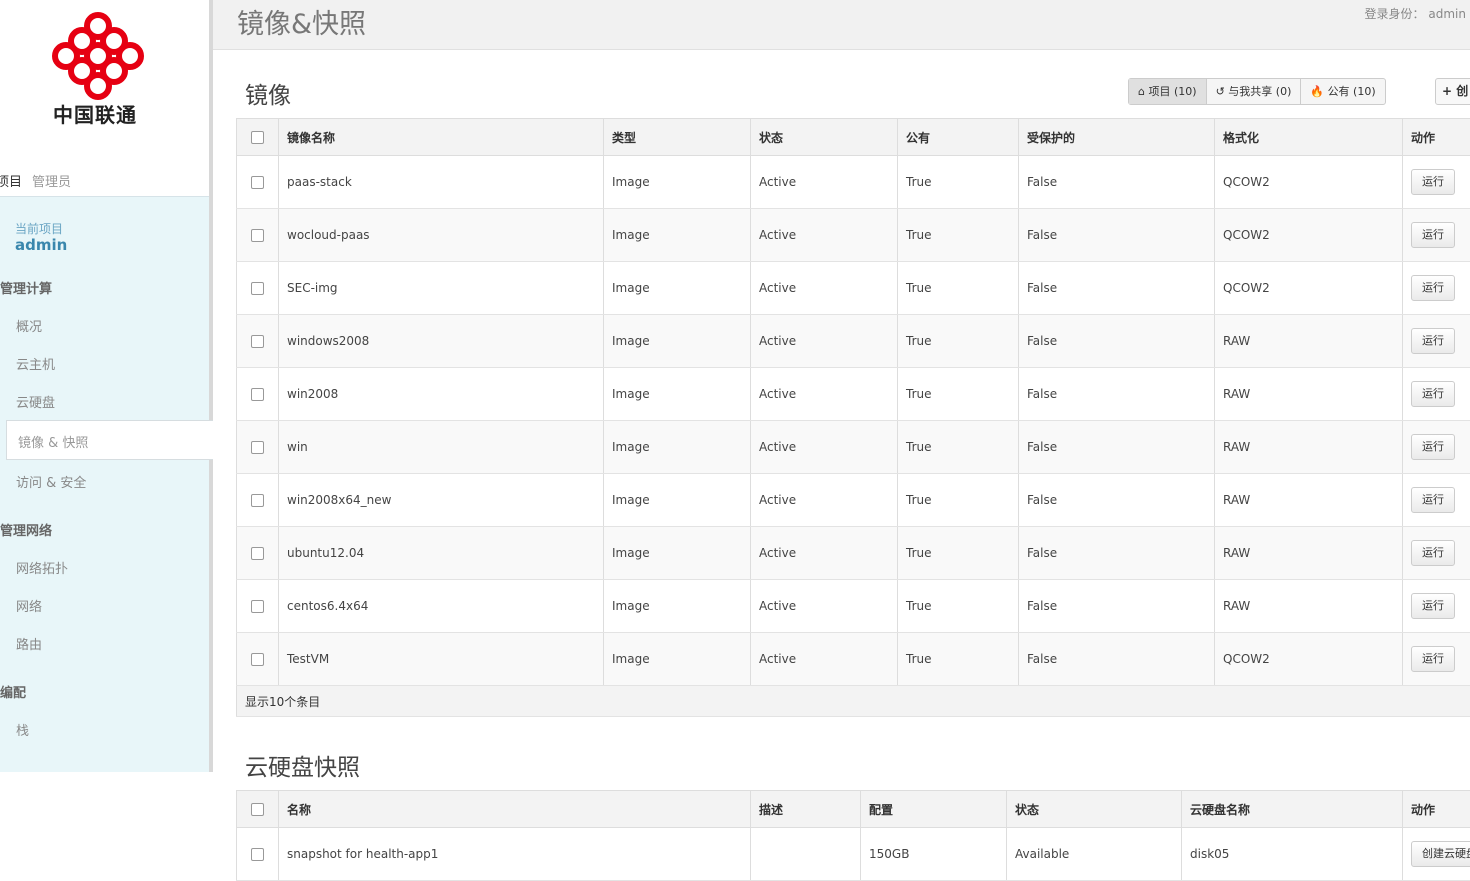 This screenshot has width=1470, height=881. What do you see at coordinates (515, 809) in the screenshot?
I see `column-header: 名称` at bounding box center [515, 809].